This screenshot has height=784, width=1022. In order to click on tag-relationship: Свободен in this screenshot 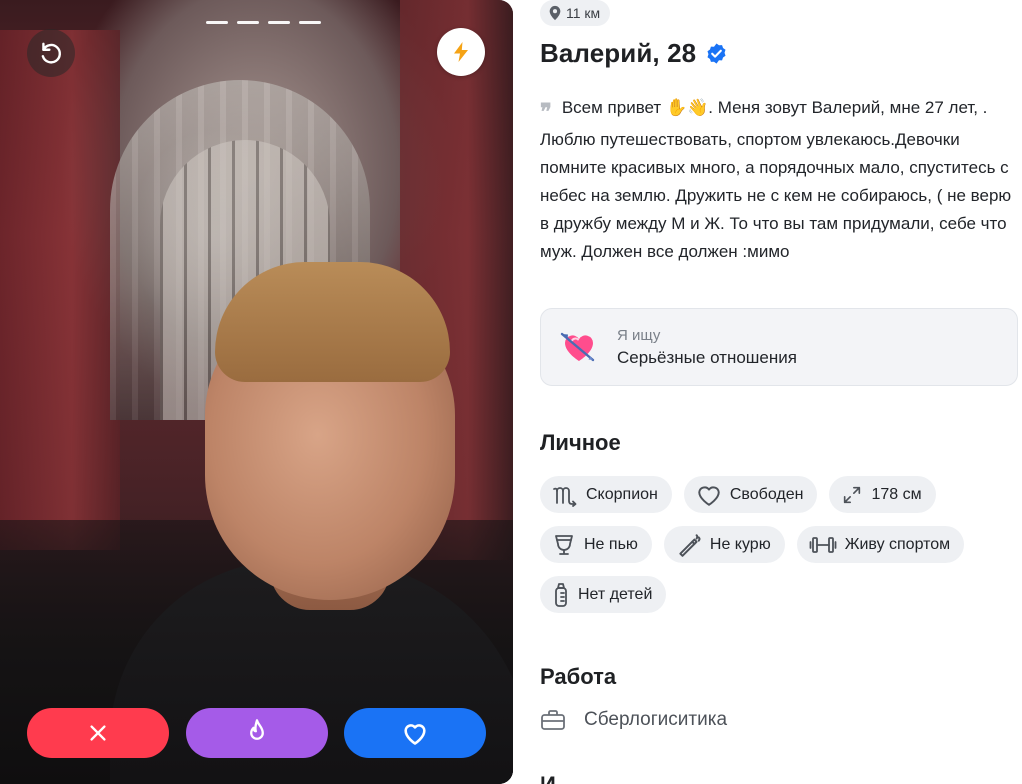, I will do `click(750, 494)`.